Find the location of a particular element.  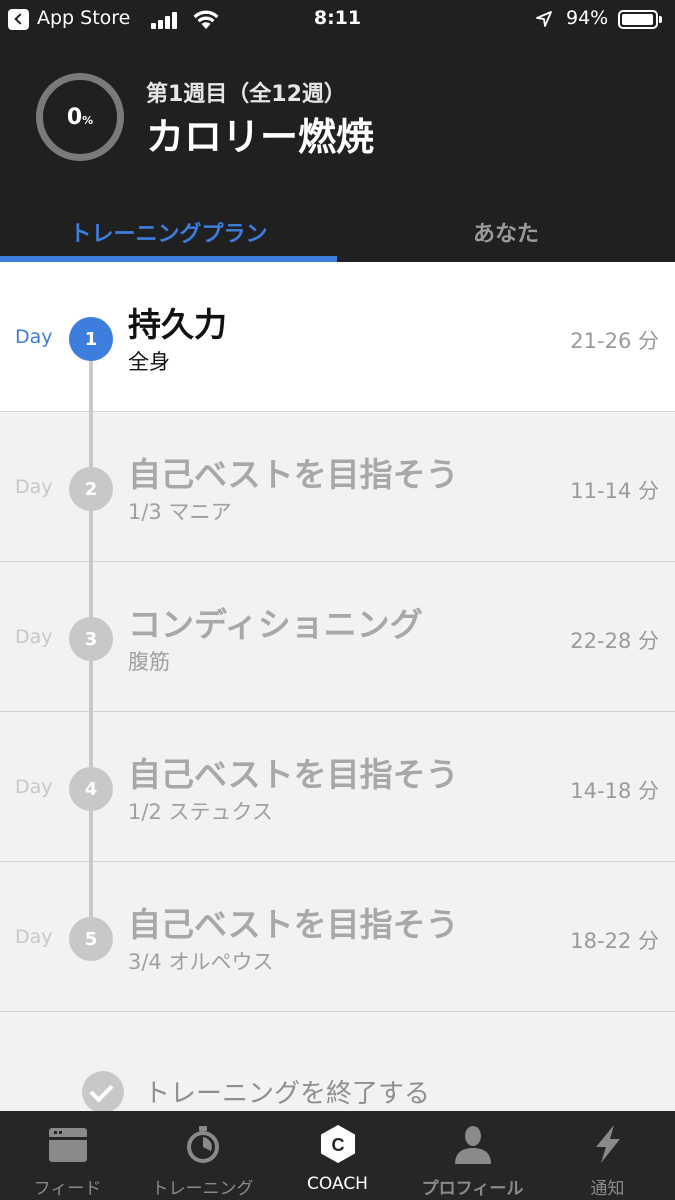

nav-coach: C COACH is located at coordinates (337, 1155).